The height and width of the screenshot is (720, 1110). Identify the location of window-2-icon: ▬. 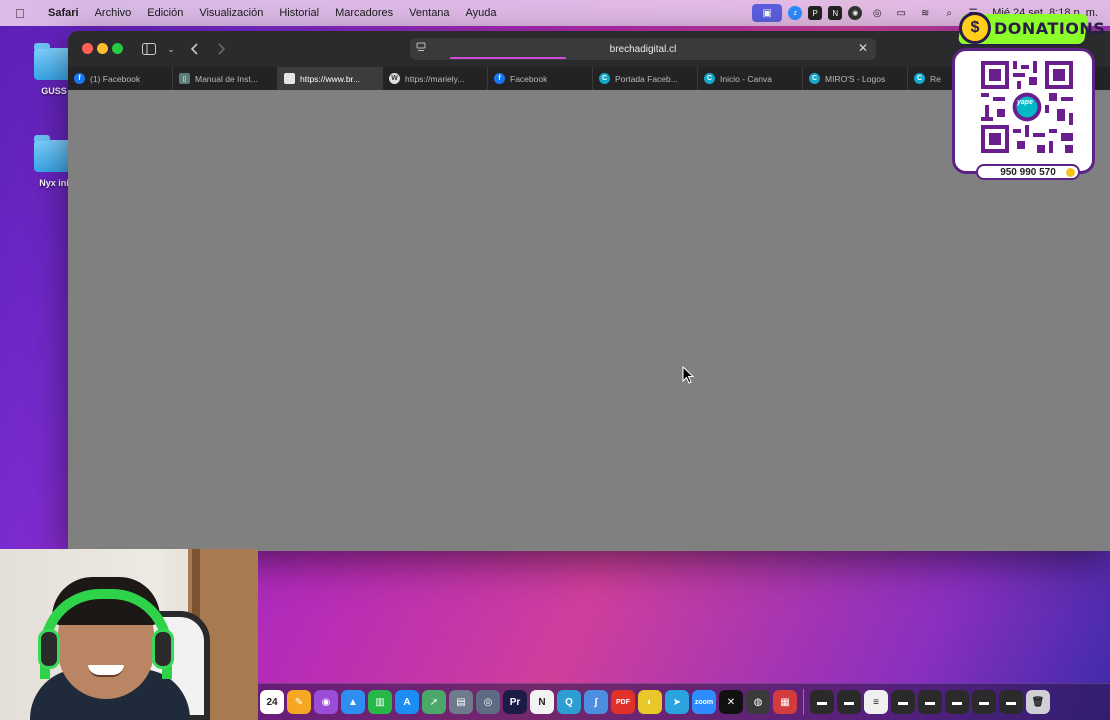
(849, 702).